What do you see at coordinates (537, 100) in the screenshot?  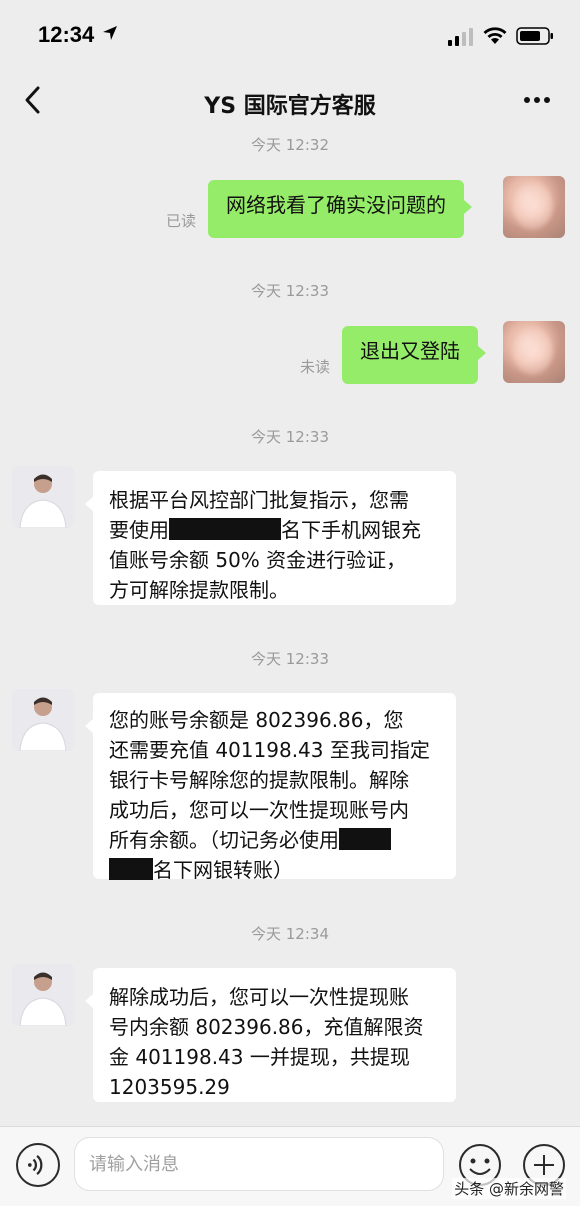 I see `more-options-icon` at bounding box center [537, 100].